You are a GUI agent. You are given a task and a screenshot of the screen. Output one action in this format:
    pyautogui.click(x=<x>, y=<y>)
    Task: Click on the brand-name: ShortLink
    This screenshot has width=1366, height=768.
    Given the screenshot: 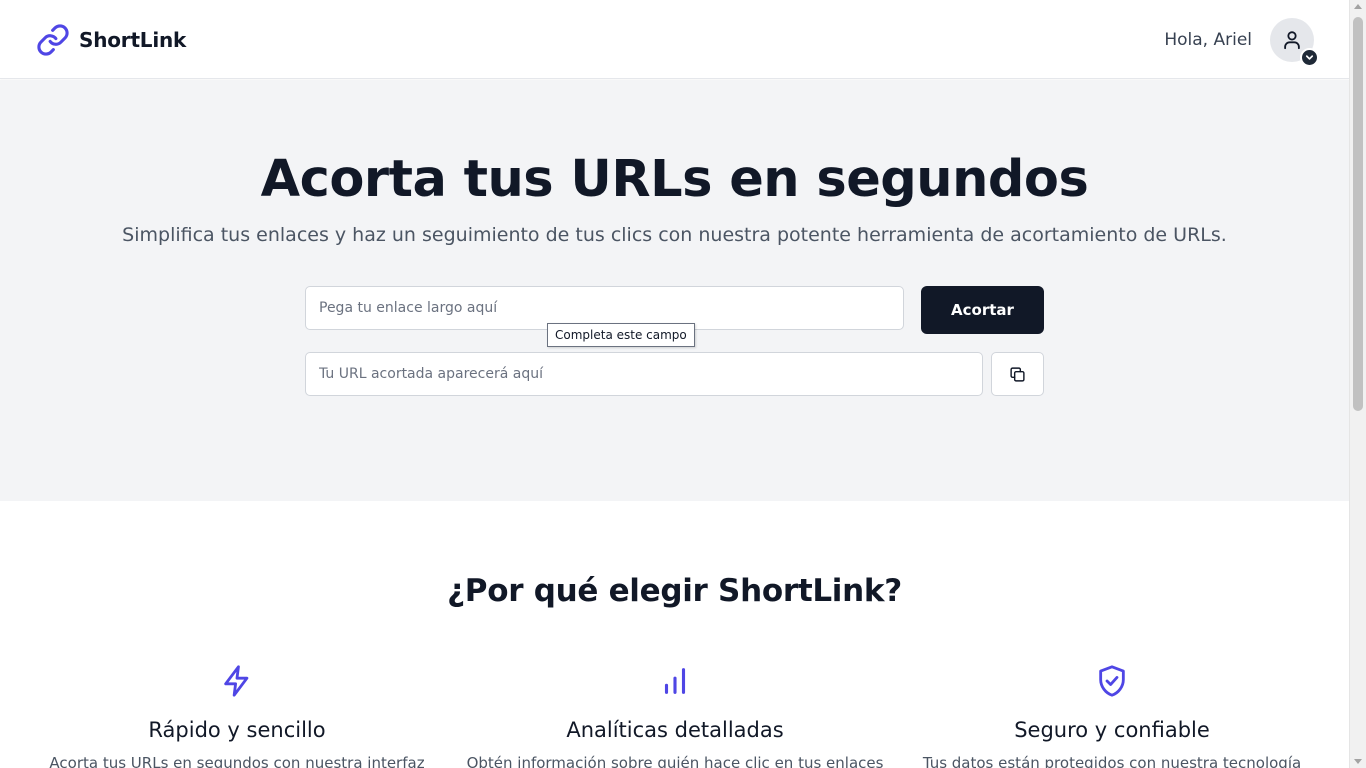 What is the action you would take?
    pyautogui.click(x=133, y=40)
    